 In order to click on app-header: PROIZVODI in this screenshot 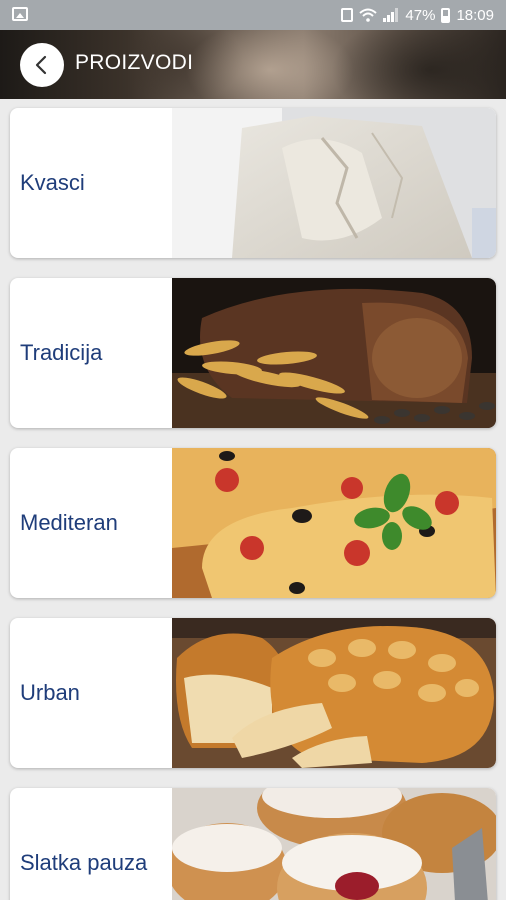, I will do `click(253, 64)`.